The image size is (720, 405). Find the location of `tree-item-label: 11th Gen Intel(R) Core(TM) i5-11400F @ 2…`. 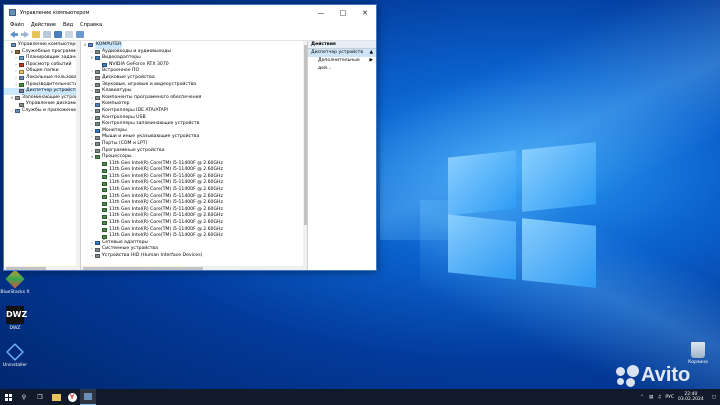

tree-item-label: 11th Gen Intel(R) Core(TM) i5-11400F @ 2… is located at coordinates (166, 223).